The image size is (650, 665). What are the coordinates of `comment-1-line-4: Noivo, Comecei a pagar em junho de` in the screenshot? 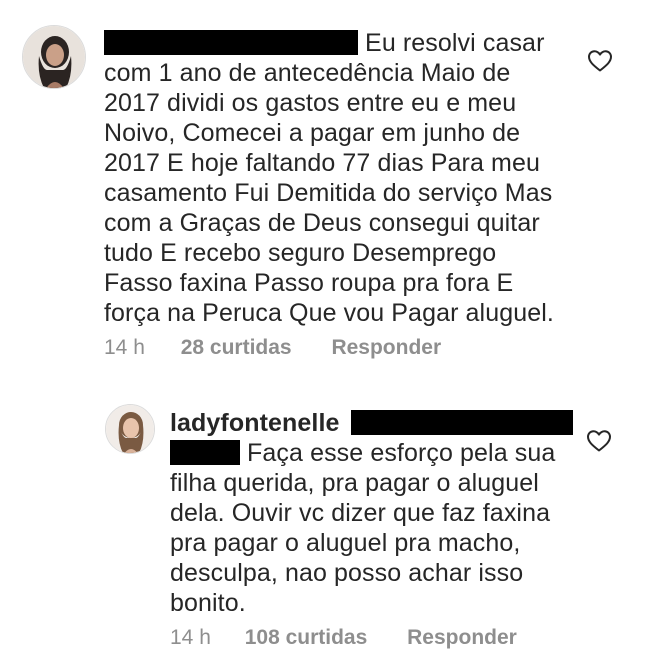 It's located at (312, 133).